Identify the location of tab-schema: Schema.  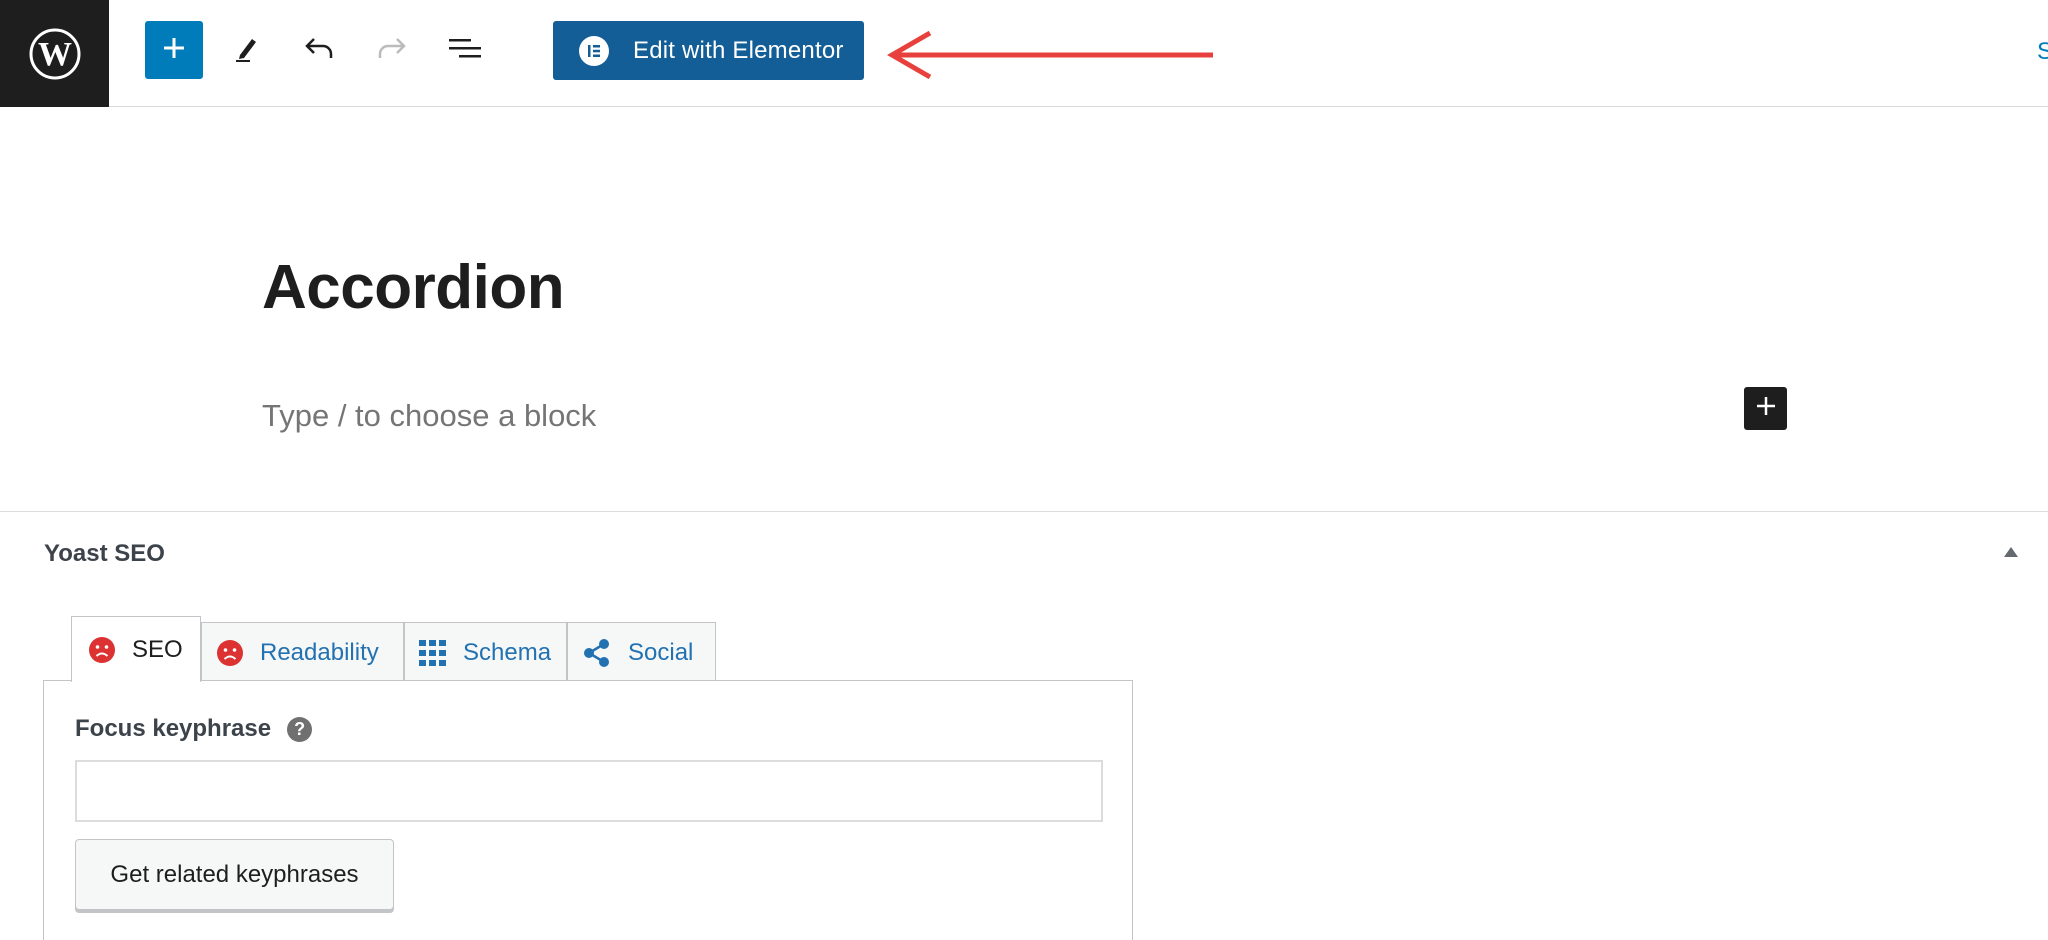
(485, 652).